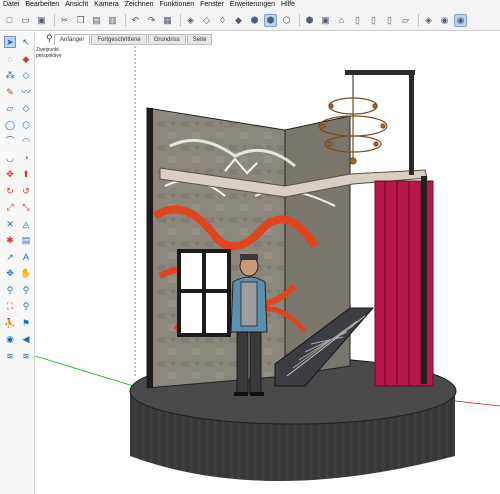 The image size is (500, 494). I want to click on menu-kamera: Kamera, so click(106, 5).